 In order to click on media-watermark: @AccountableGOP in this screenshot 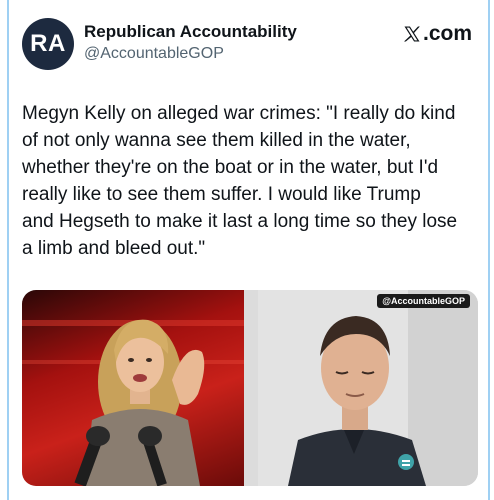, I will do `click(423, 301)`.